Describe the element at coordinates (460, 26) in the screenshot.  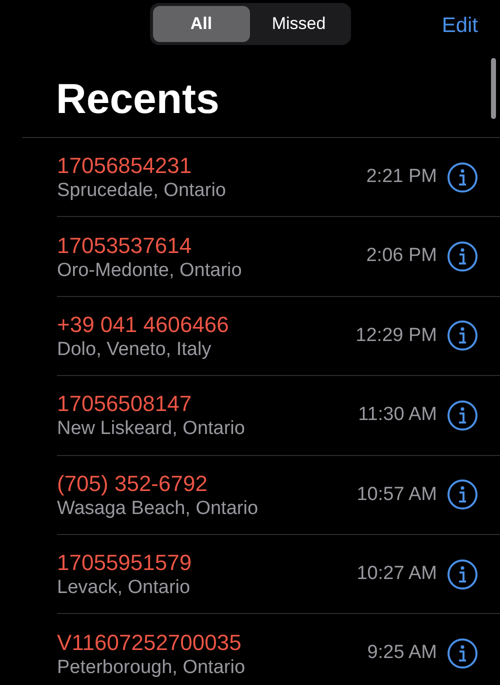
I see `edit-button: Edit` at that location.